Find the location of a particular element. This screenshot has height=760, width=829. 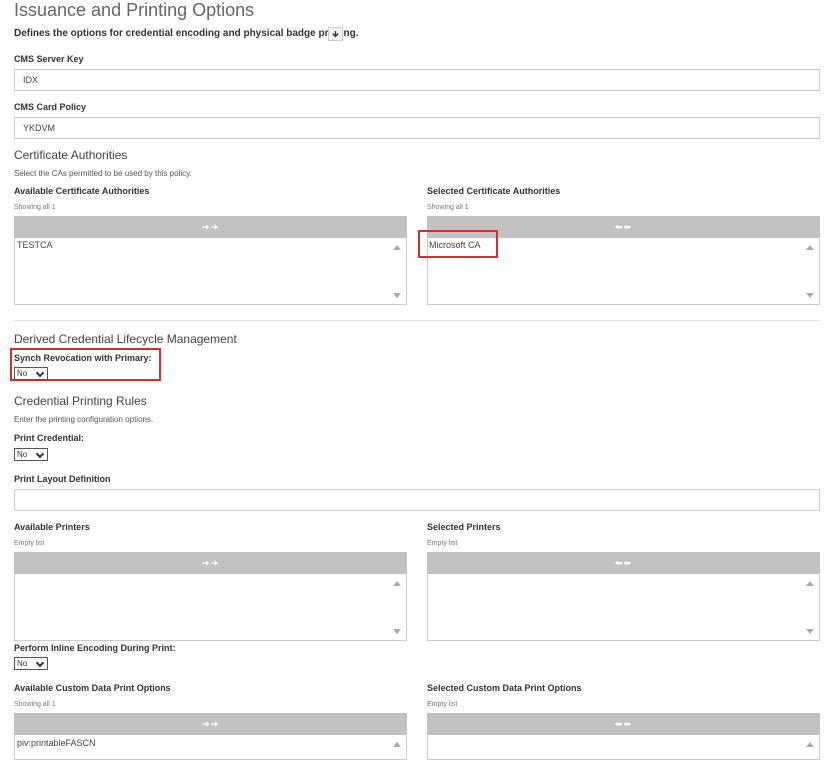

available-printers-list is located at coordinates (210, 607).